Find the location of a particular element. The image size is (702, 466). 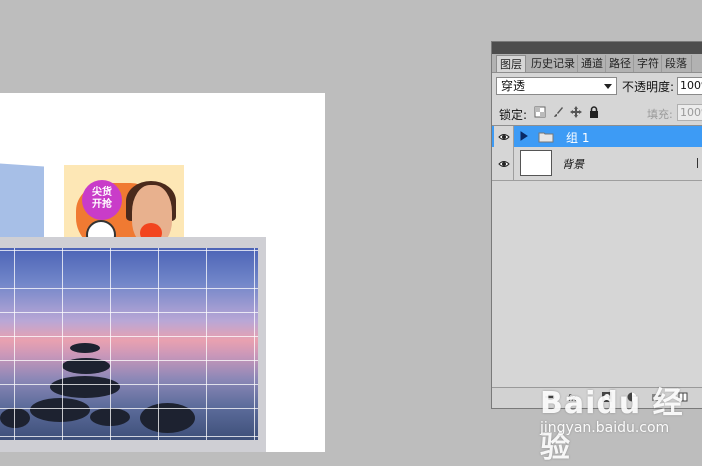

opacity-label: 不透明度: is located at coordinates (648, 87).